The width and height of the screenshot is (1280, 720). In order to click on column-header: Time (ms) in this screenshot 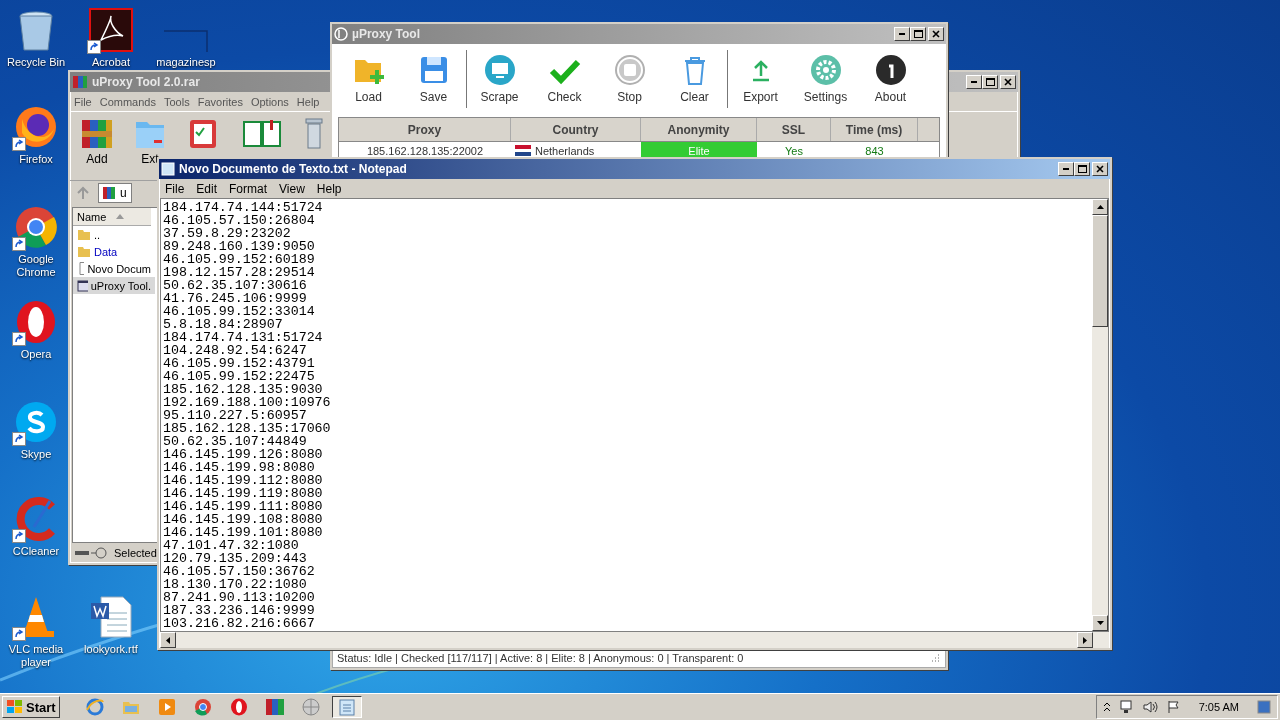, I will do `click(874, 129)`.